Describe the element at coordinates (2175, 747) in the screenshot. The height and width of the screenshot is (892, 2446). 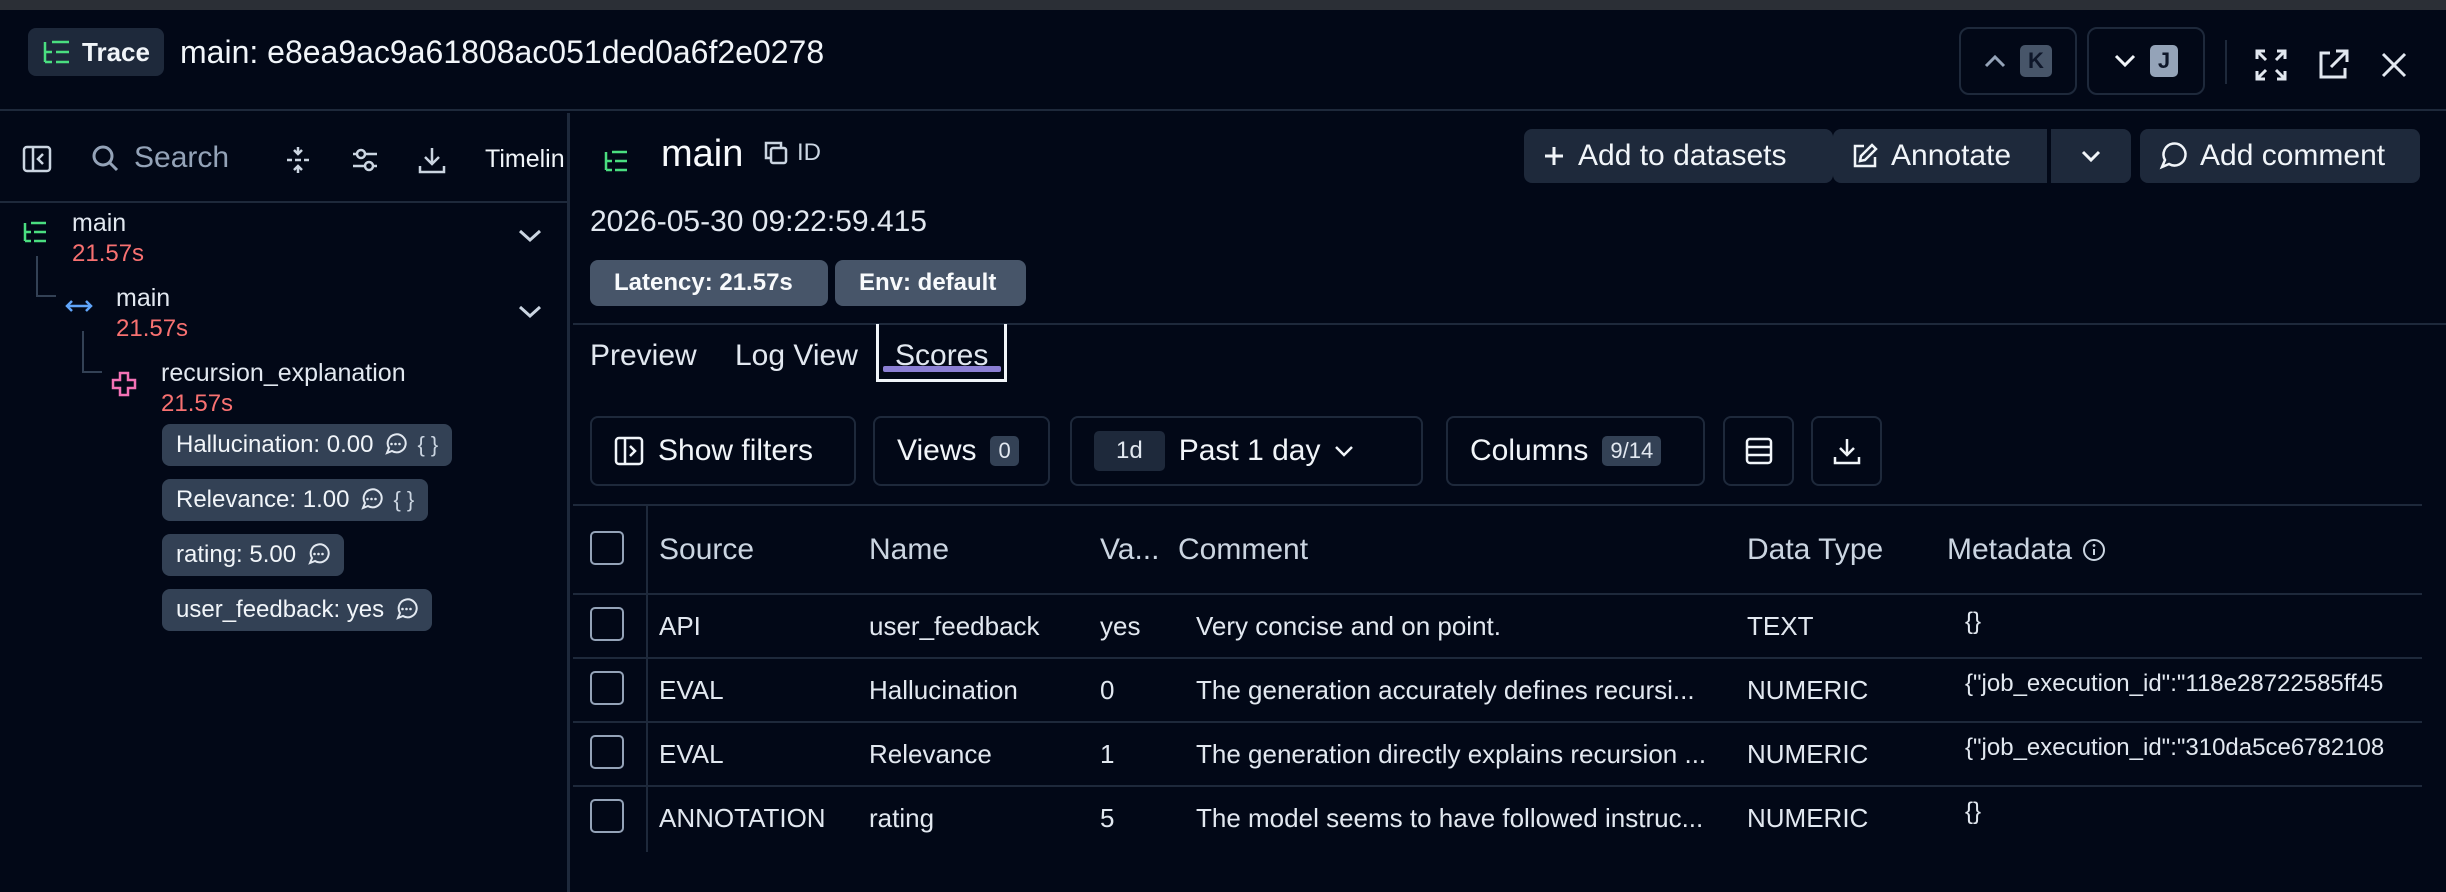
I see `cell-metadata: {"job_execution_id":"310da5ce6782108` at that location.